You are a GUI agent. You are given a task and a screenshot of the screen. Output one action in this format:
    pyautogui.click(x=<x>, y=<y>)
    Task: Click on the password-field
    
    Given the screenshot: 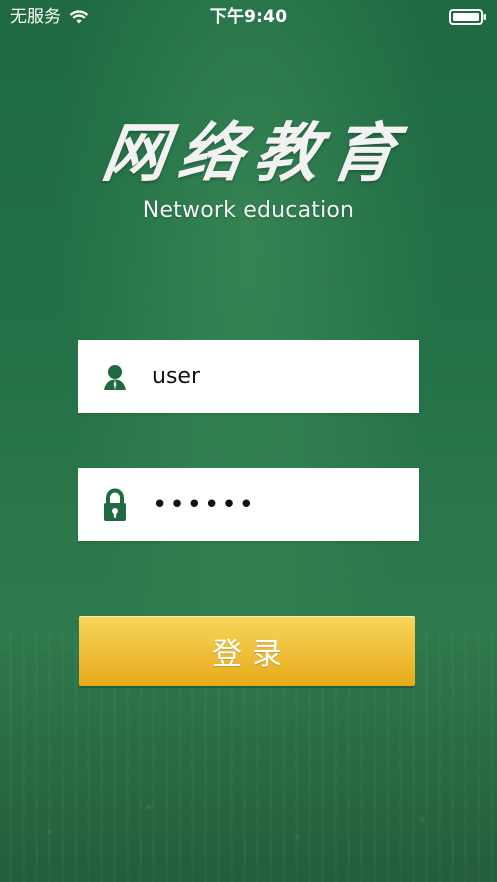 What is the action you would take?
    pyautogui.click(x=248, y=504)
    